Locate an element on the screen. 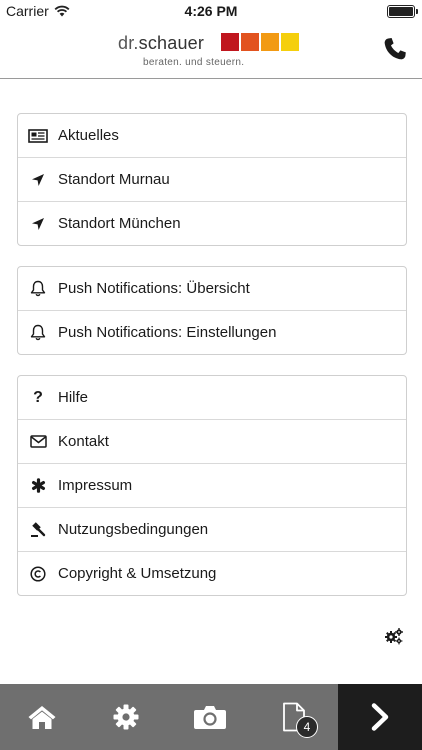 The height and width of the screenshot is (750, 422). copyright-icon is located at coordinates (38, 573).